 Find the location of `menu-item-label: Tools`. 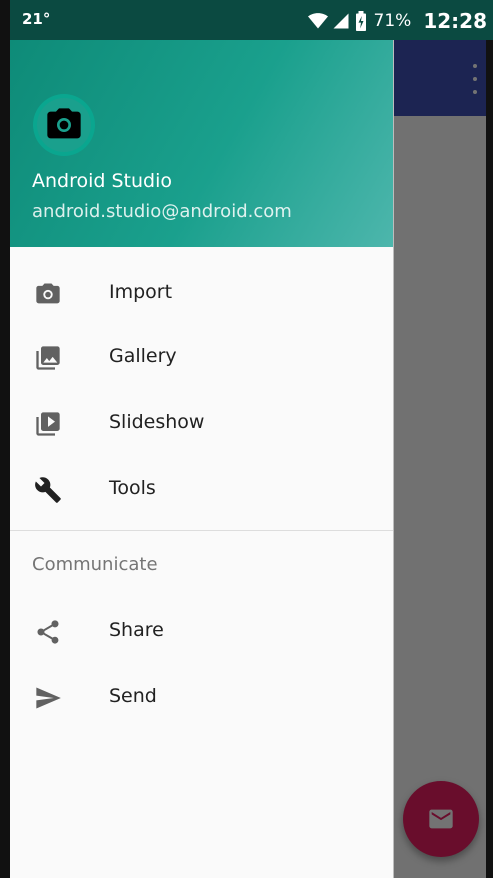

menu-item-label: Tools is located at coordinates (132, 488).